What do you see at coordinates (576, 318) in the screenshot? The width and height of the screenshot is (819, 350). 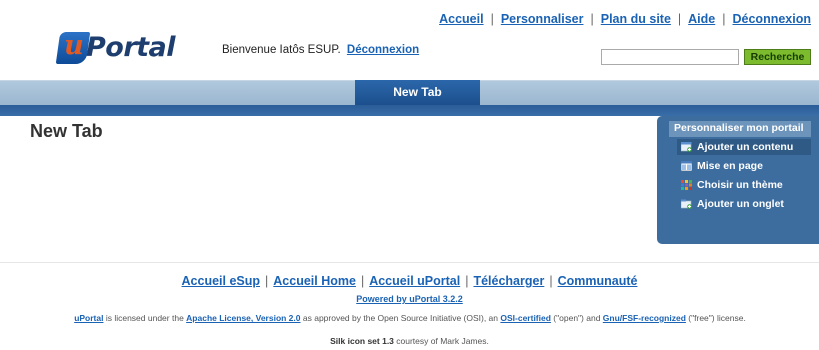 I see `license-text: ("open") and` at bounding box center [576, 318].